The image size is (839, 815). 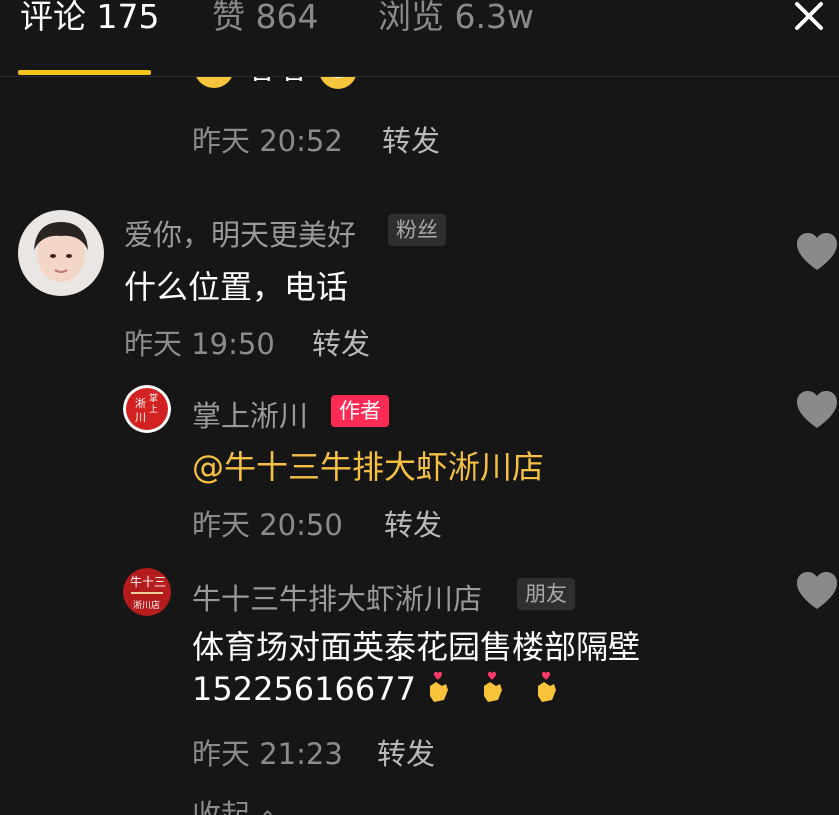 I want to click on collapse-label: 收起, so click(x=221, y=806).